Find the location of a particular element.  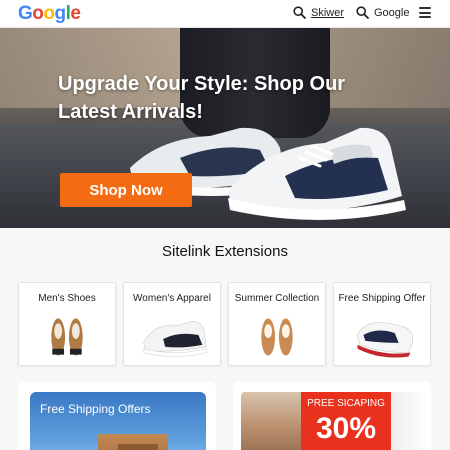

sitelink-womens-apparel: Women's Apparel is located at coordinates (172, 324).